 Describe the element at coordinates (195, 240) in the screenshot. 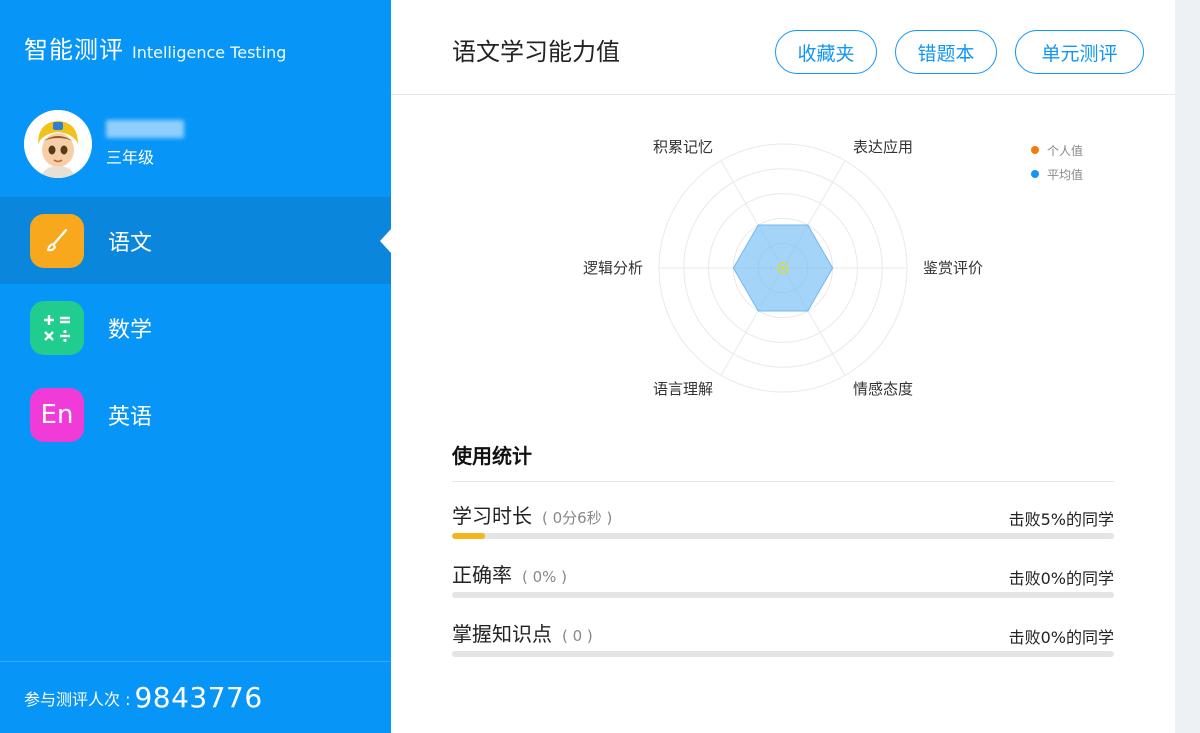

I see `nav-item-chinese: 语文` at that location.